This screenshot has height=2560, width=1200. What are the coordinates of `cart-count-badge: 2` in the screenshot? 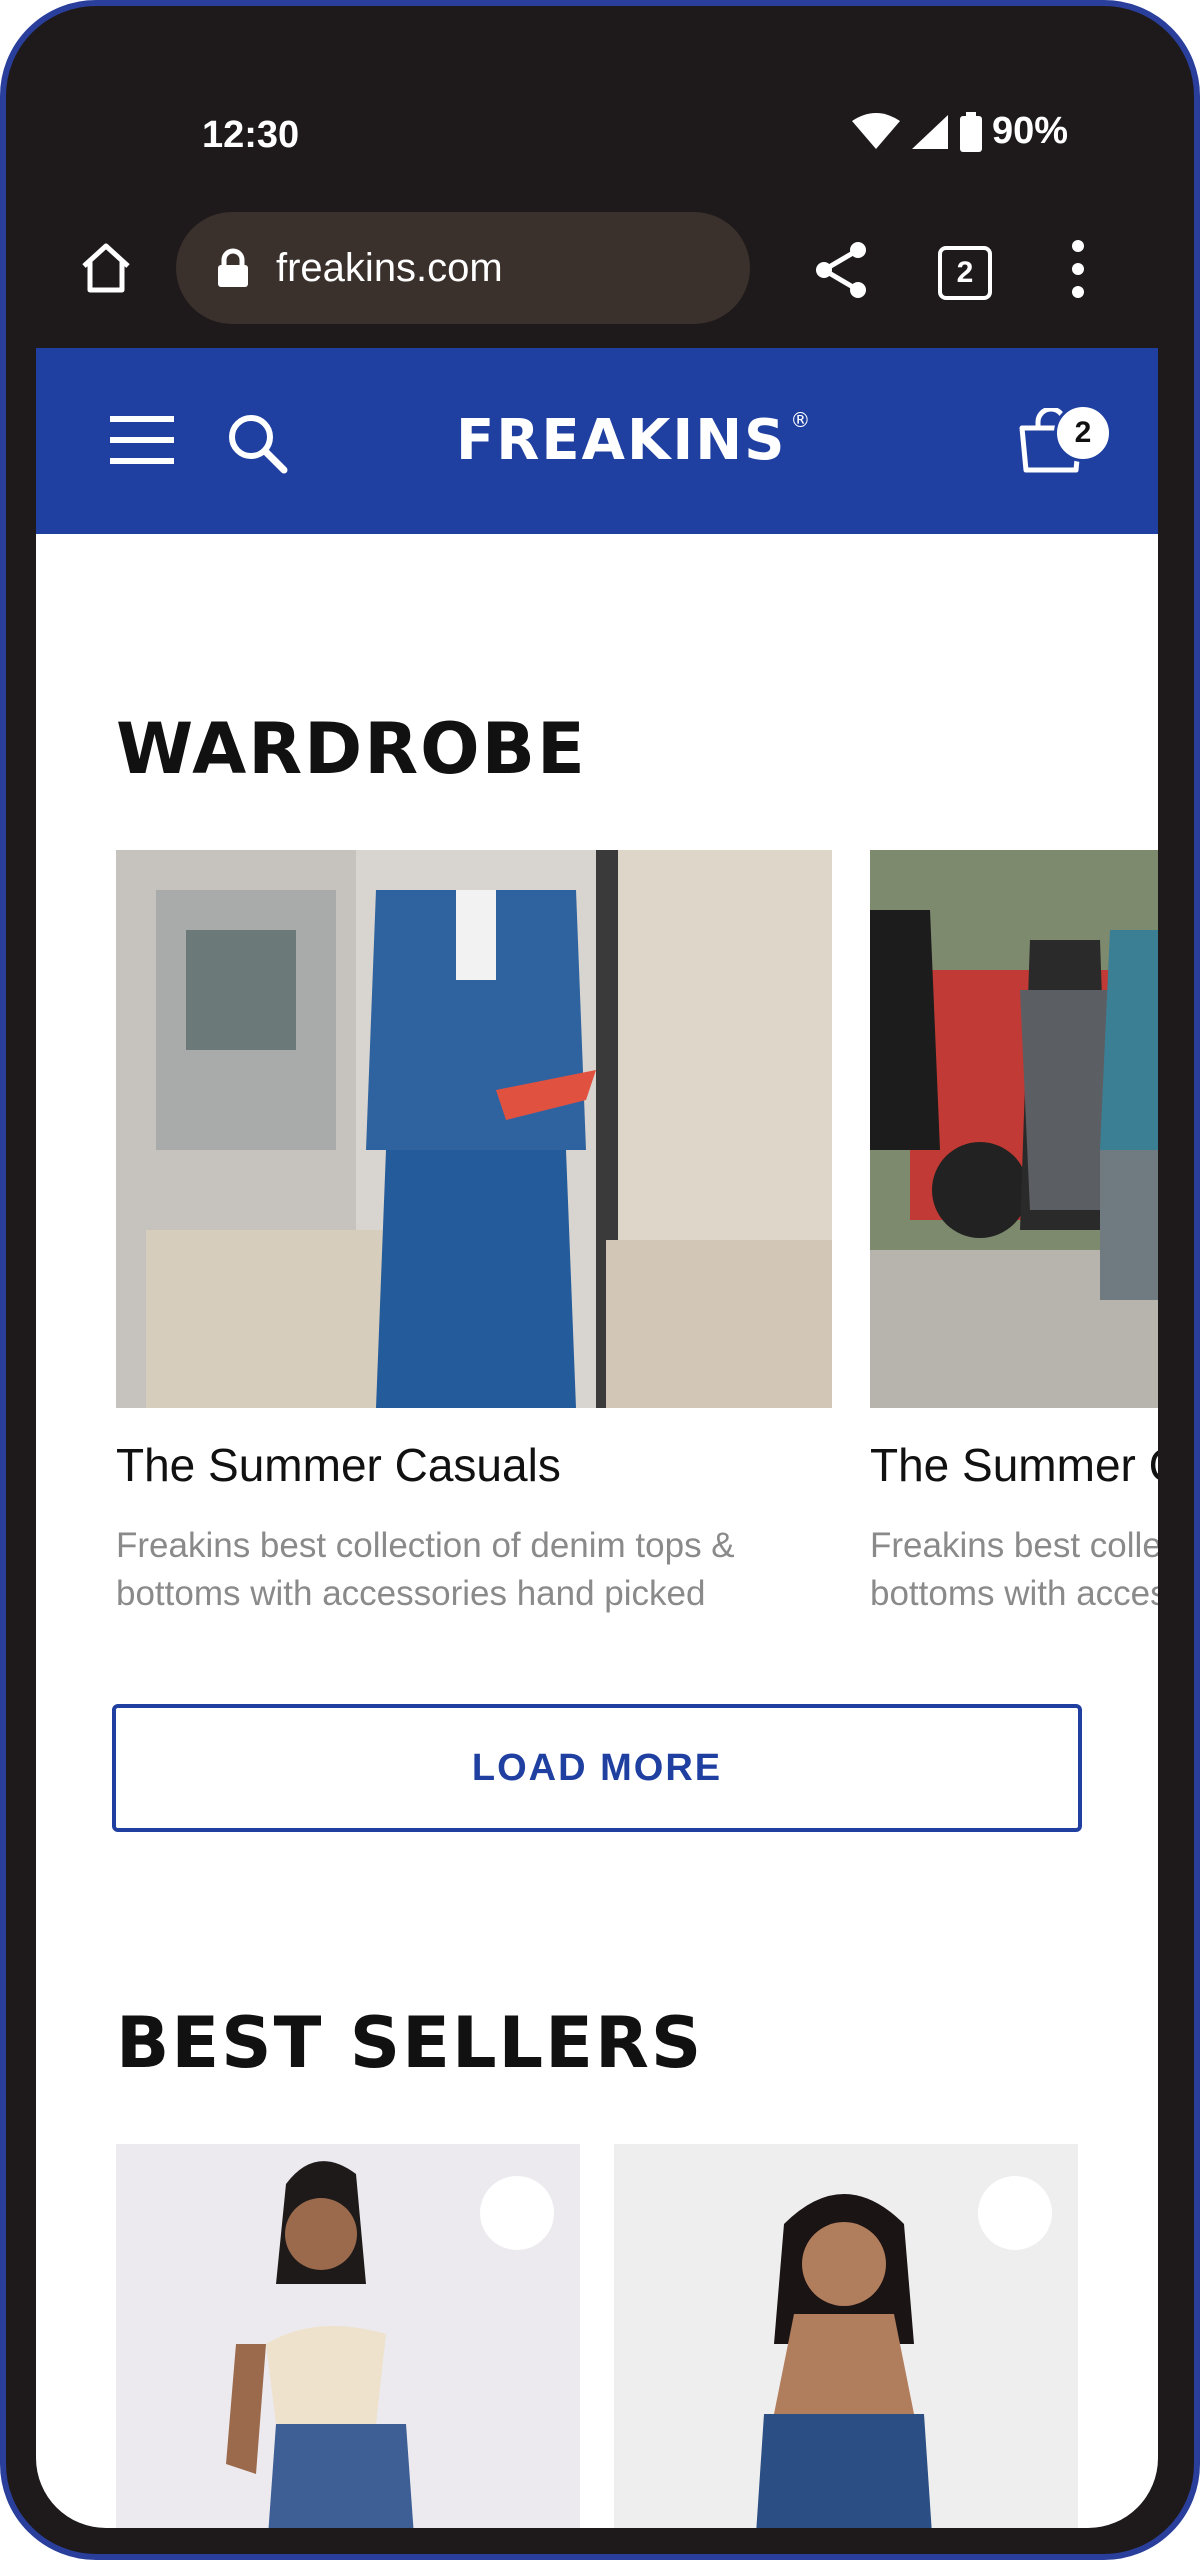 It's located at (1083, 433).